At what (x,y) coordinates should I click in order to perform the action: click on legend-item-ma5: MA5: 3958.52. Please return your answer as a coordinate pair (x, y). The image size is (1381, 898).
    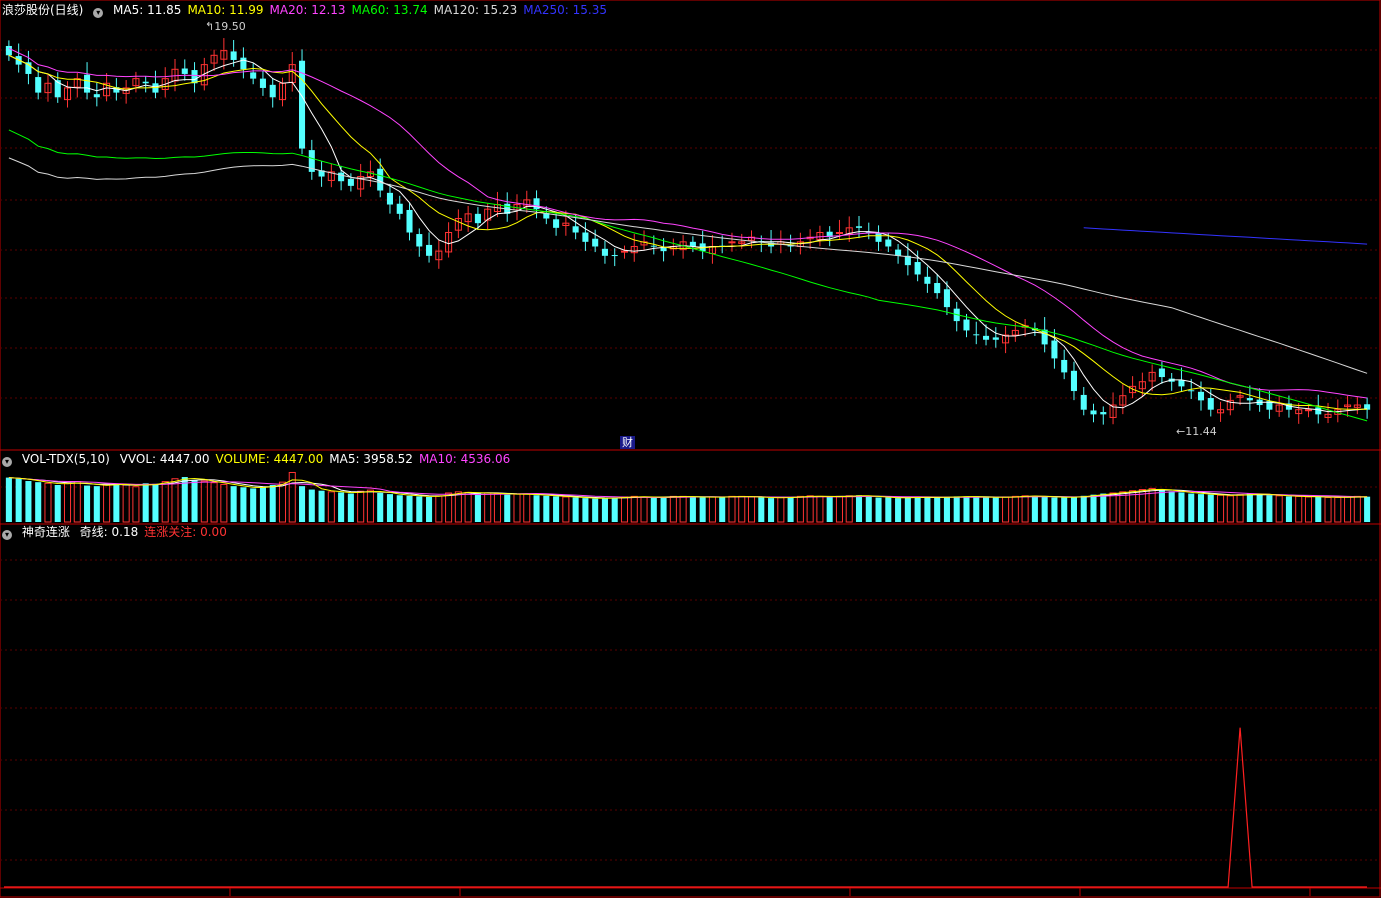
    Looking at the image, I should click on (371, 459).